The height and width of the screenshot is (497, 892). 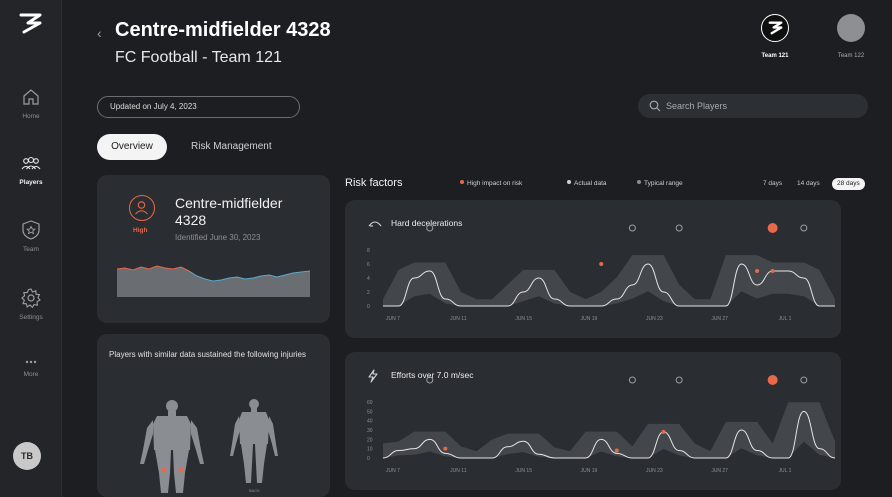 I want to click on y-tick-label: 30, so click(x=370, y=431).